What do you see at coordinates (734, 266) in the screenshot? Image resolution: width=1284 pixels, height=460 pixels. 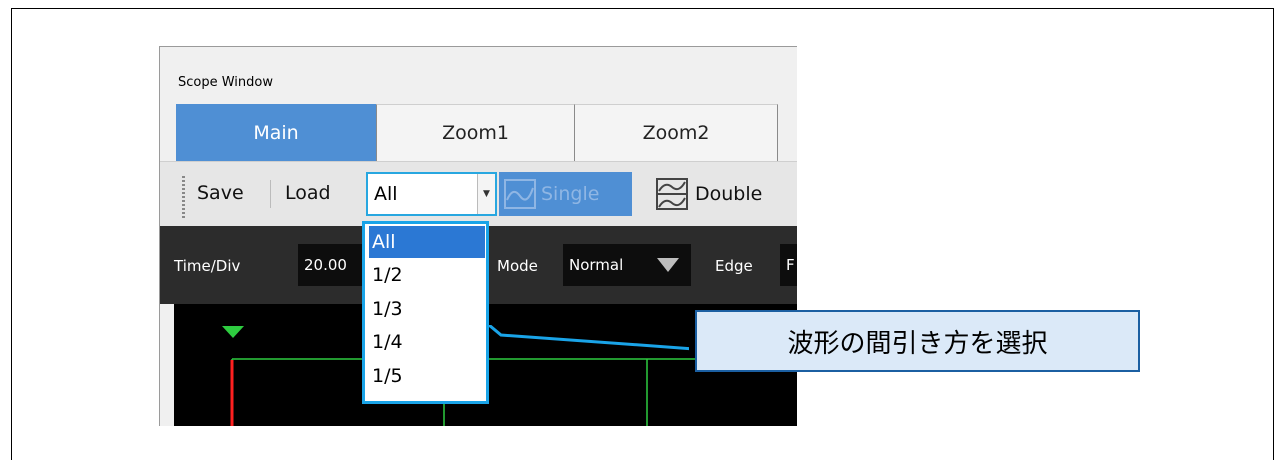 I see `edge-label: Edge` at bounding box center [734, 266].